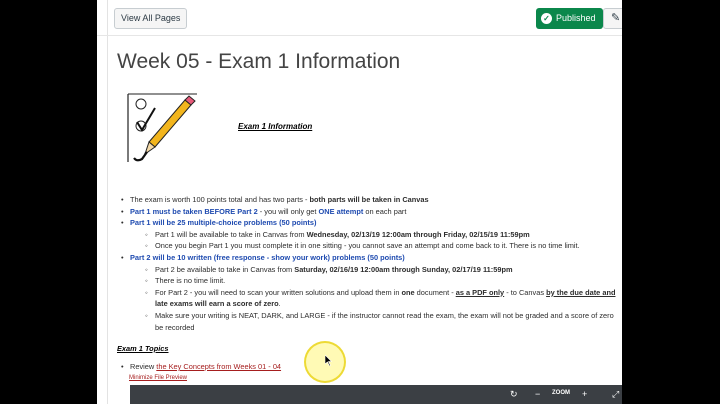 The image size is (720, 404). I want to click on exam-info-heading: Exam 1 Information, so click(275, 126).